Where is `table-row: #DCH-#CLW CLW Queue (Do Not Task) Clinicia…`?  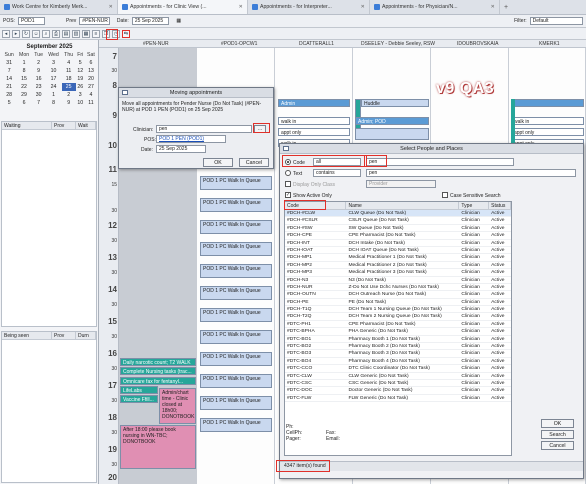
table-row: #DCH-#CLW CLW Queue (Do Not Task) Clinicia… is located at coordinates (398, 214).